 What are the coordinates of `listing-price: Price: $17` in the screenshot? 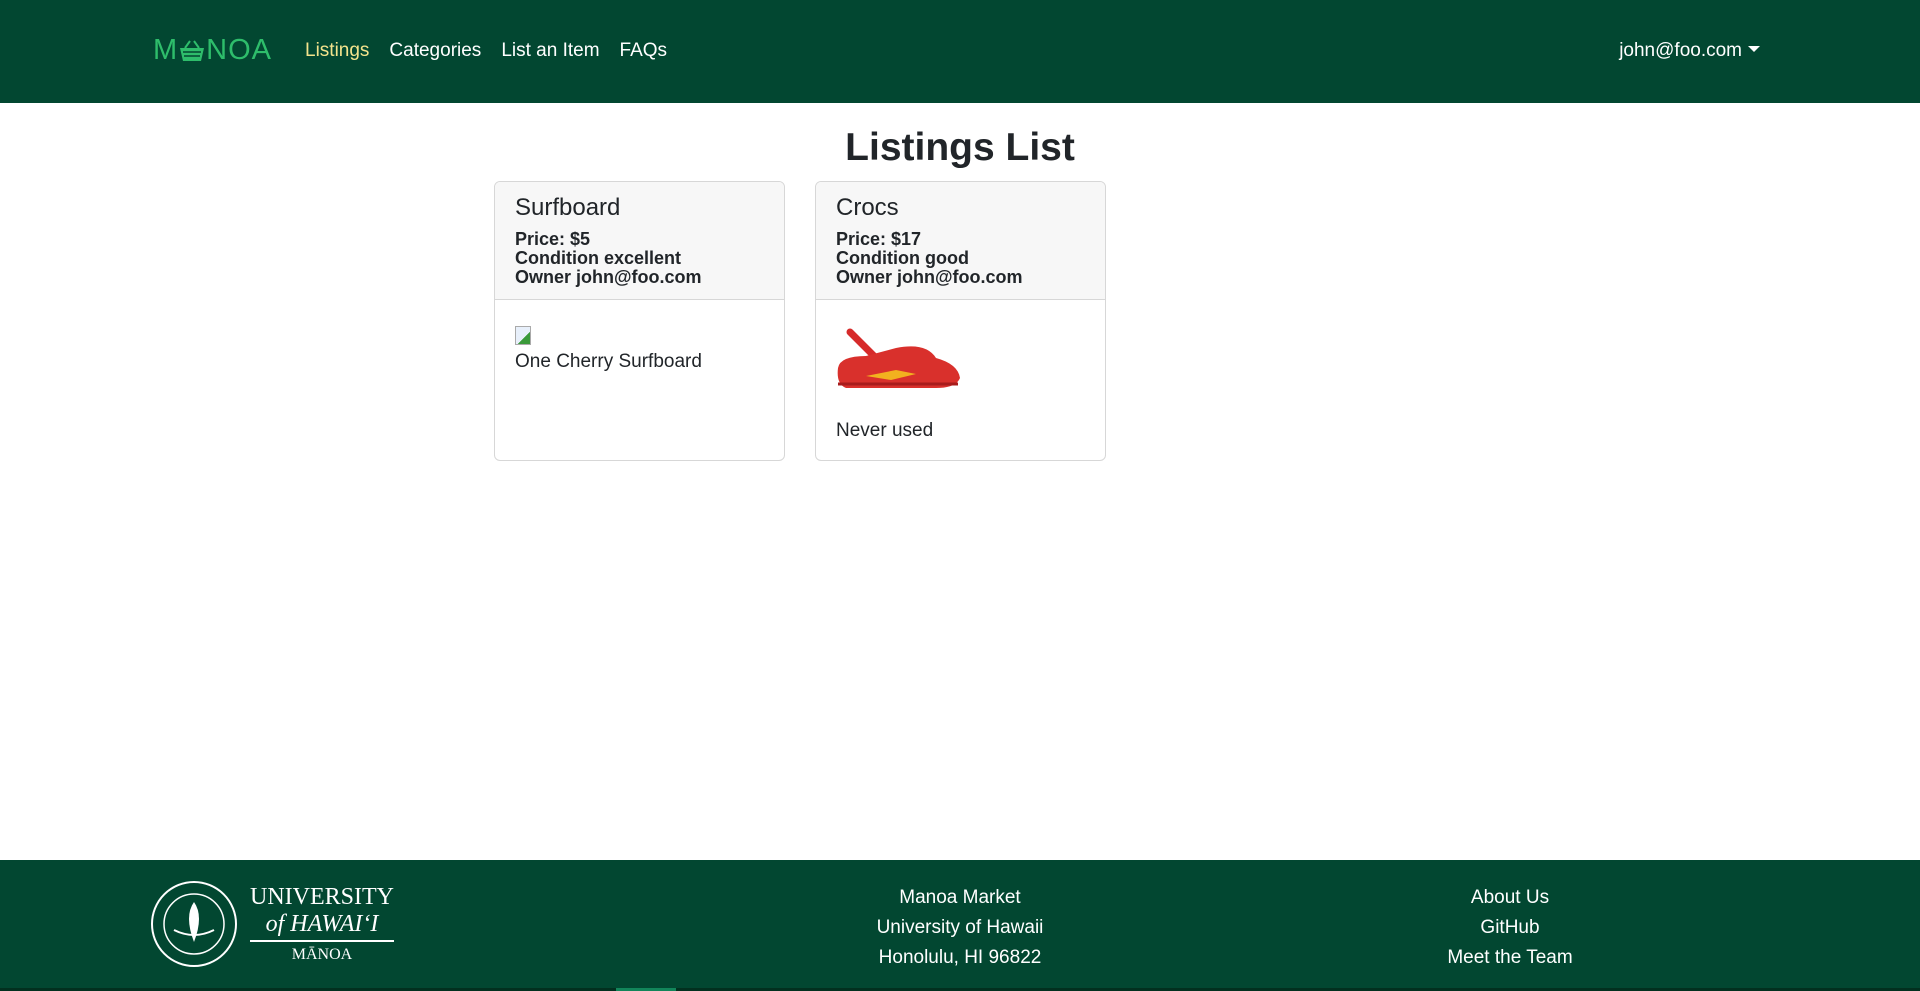 It's located at (879, 239).